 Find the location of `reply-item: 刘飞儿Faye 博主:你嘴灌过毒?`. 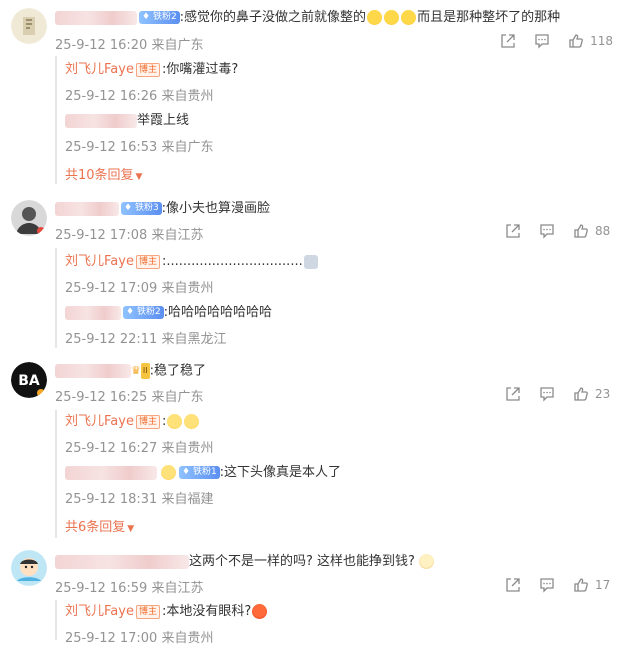

reply-item: 刘飞儿Faye 博主:你嘴灌过毒? is located at coordinates (151, 70).